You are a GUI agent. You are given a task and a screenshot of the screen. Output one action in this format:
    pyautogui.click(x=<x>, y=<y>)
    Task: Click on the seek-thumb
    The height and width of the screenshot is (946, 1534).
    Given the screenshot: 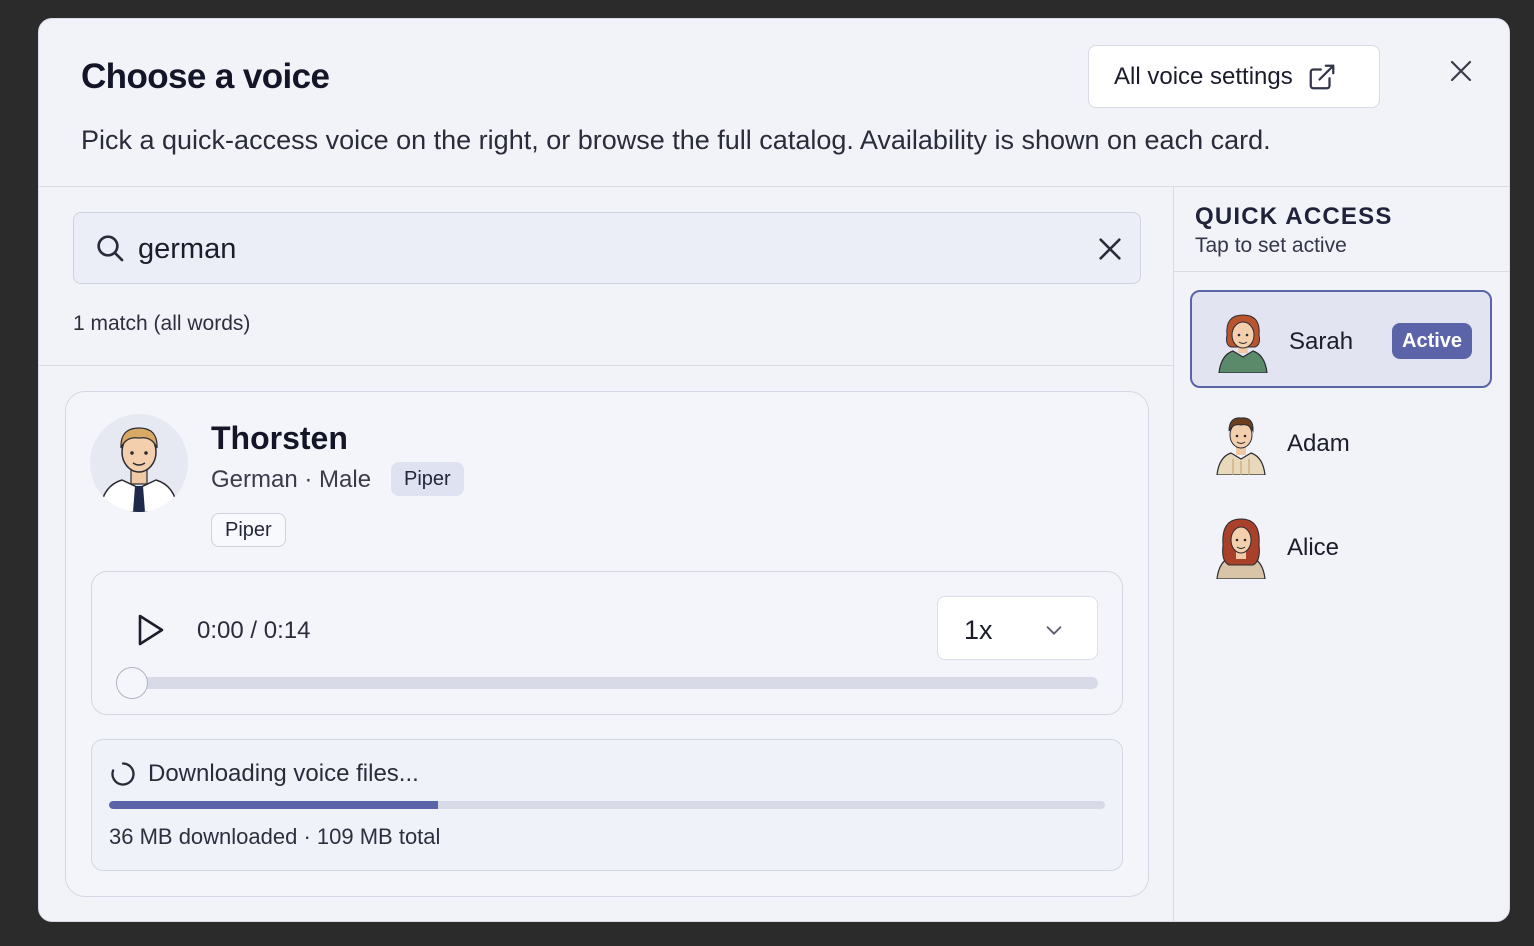 What is the action you would take?
    pyautogui.click(x=132, y=683)
    